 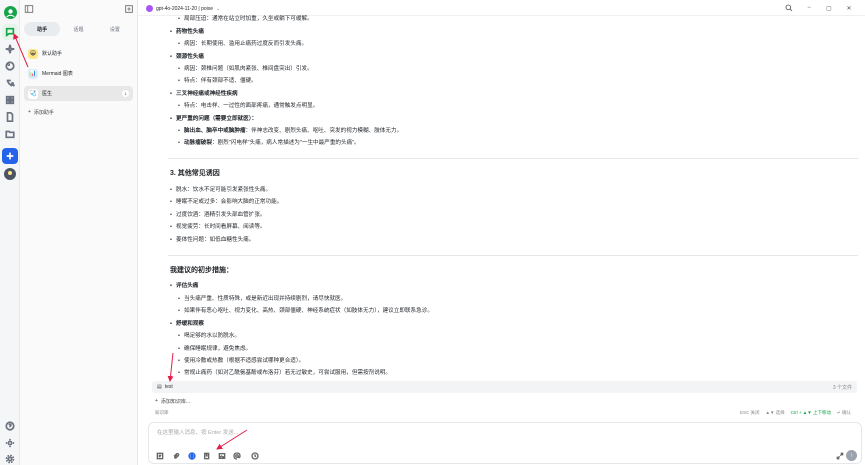 What do you see at coordinates (185, 8) in the screenshot?
I see `model-name: gpt-4o-2024-11-20 | poixe` at bounding box center [185, 8].